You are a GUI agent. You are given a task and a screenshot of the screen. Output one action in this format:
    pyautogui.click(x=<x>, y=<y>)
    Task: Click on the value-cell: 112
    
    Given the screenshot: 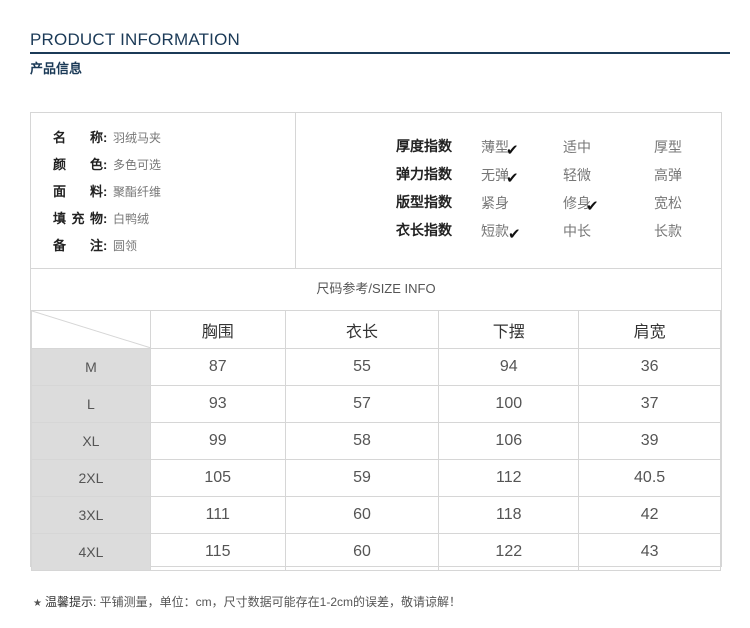 What is the action you would take?
    pyautogui.click(x=509, y=478)
    